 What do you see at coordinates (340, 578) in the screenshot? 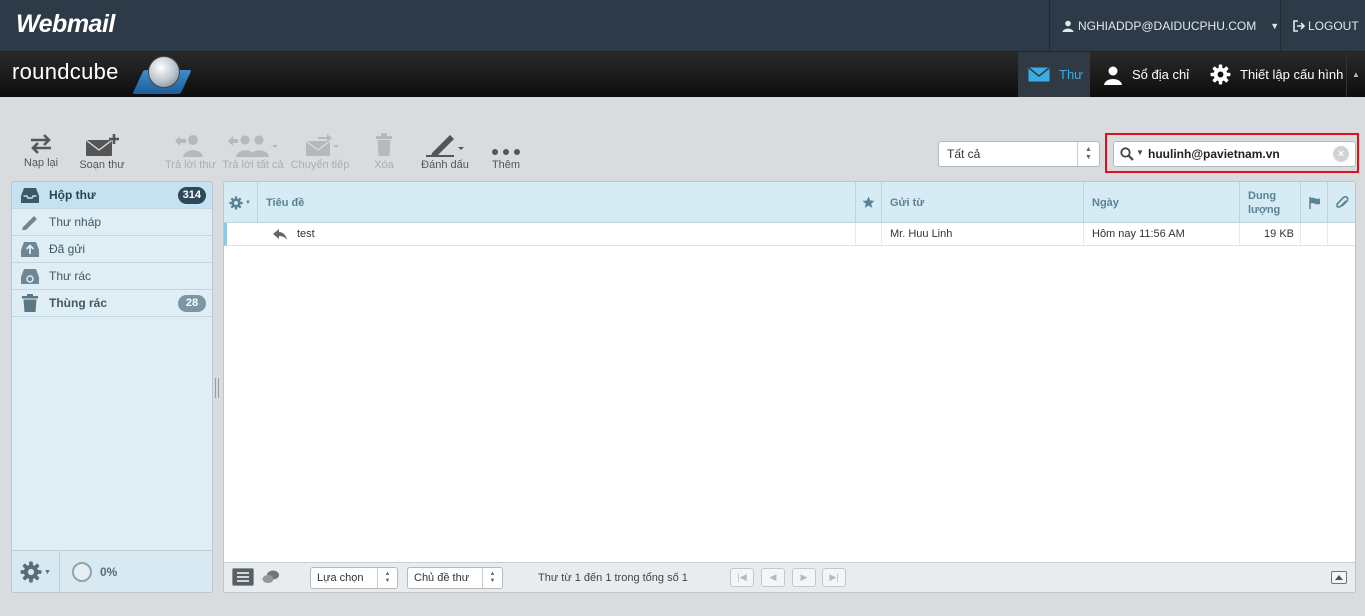
I see `select-dropdown-label: Lựa chọn` at bounding box center [340, 578].